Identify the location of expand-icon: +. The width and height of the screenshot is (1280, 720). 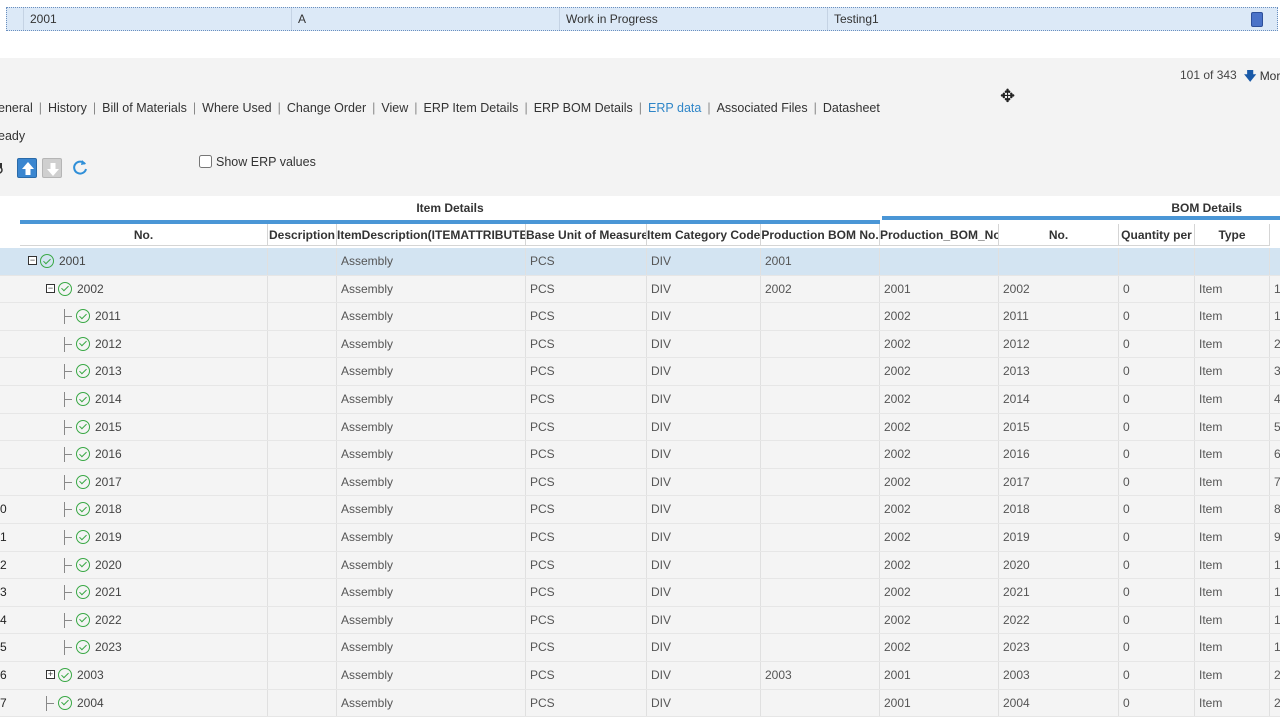
(50, 674).